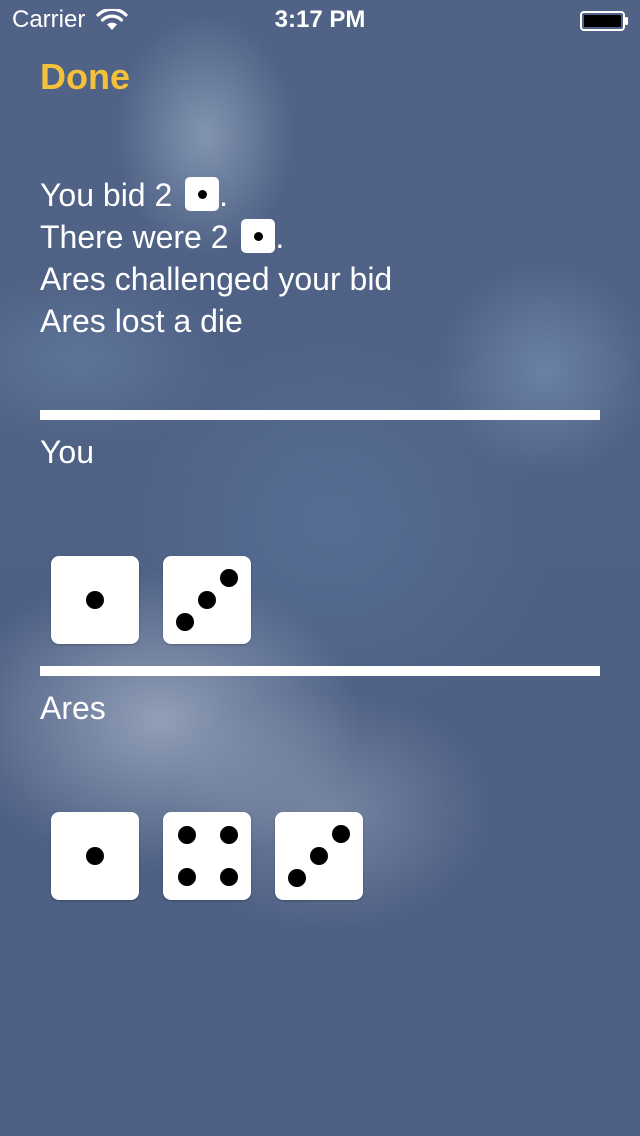  Describe the element at coordinates (85, 77) in the screenshot. I see `done-button: Done` at that location.